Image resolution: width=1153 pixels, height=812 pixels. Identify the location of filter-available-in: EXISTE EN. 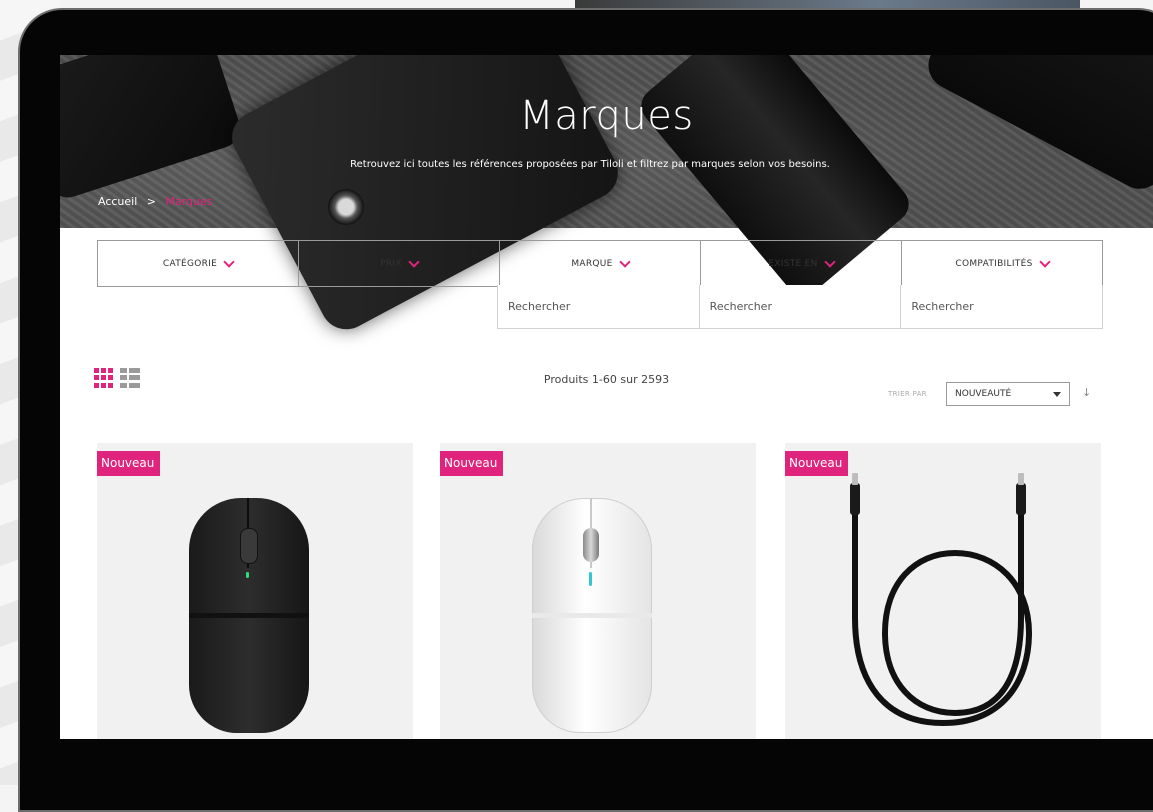
(801, 263).